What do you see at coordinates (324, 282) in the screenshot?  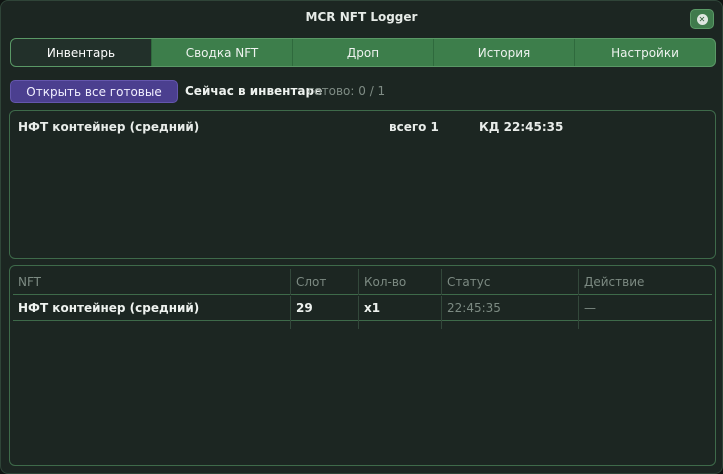 I see `column-header-slot: Слот` at bounding box center [324, 282].